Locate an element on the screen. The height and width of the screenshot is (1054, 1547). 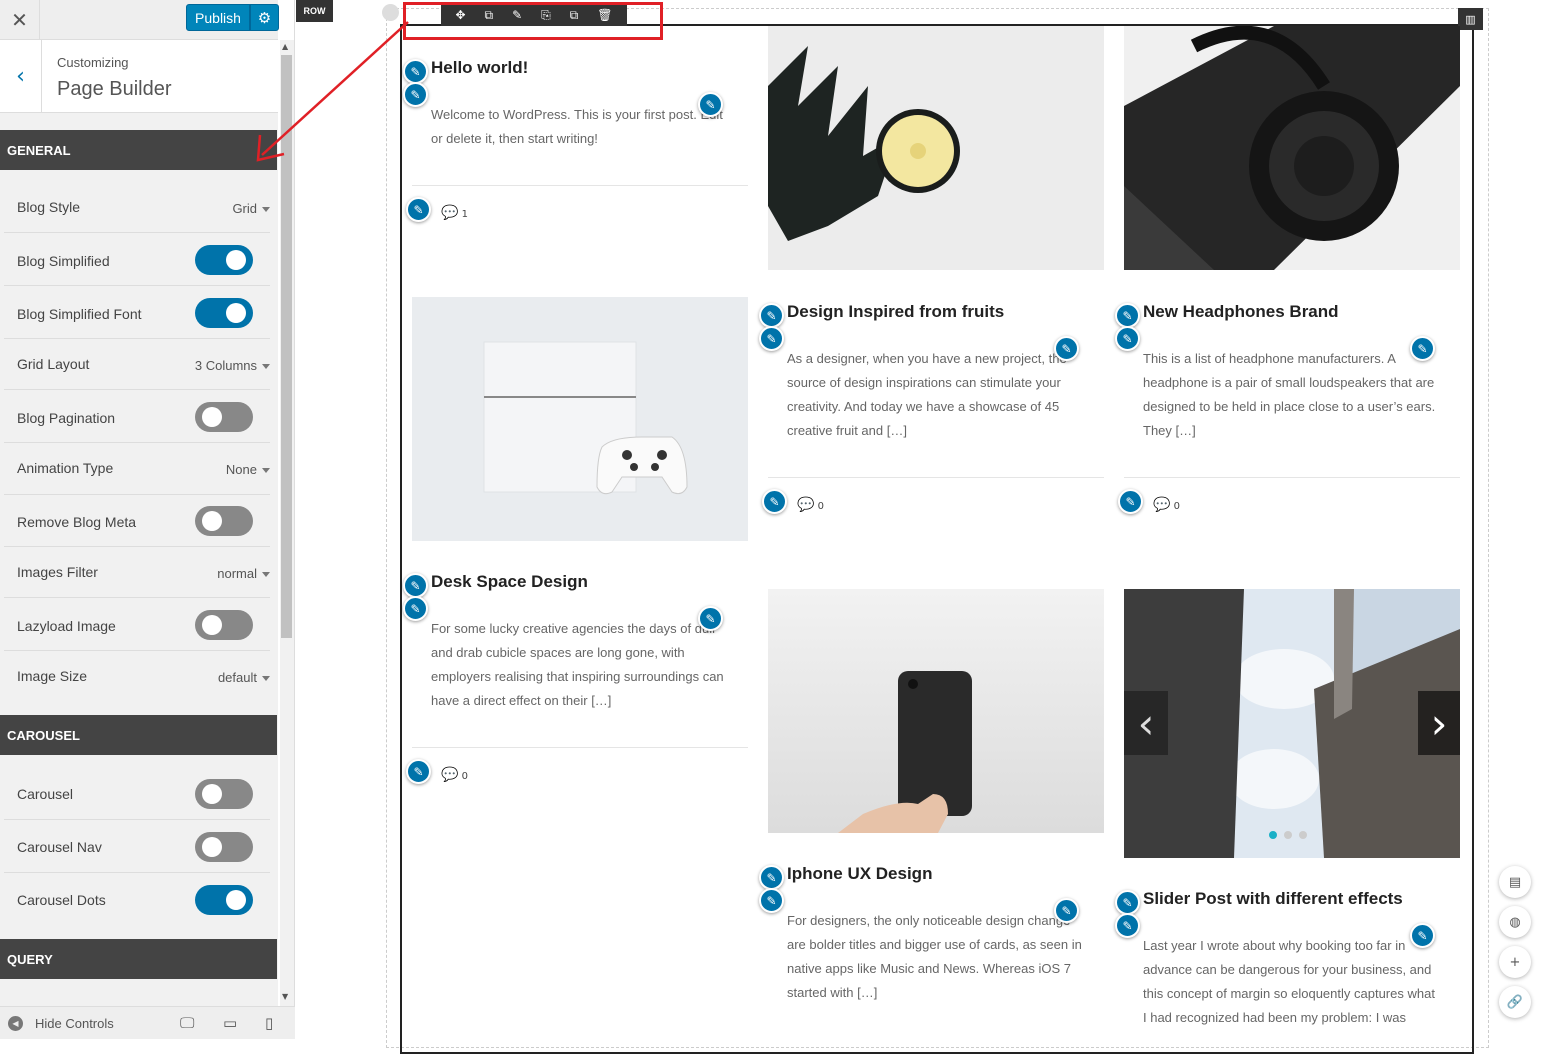
slider-prev-icon: ‹ is located at coordinates (1146, 723).